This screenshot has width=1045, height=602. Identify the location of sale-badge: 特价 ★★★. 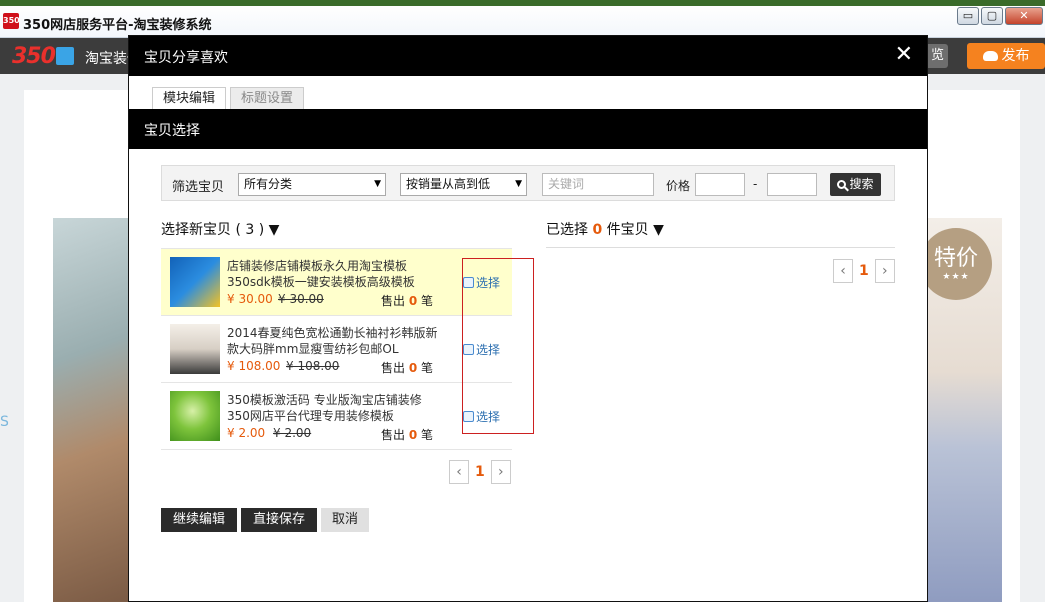
(956, 264).